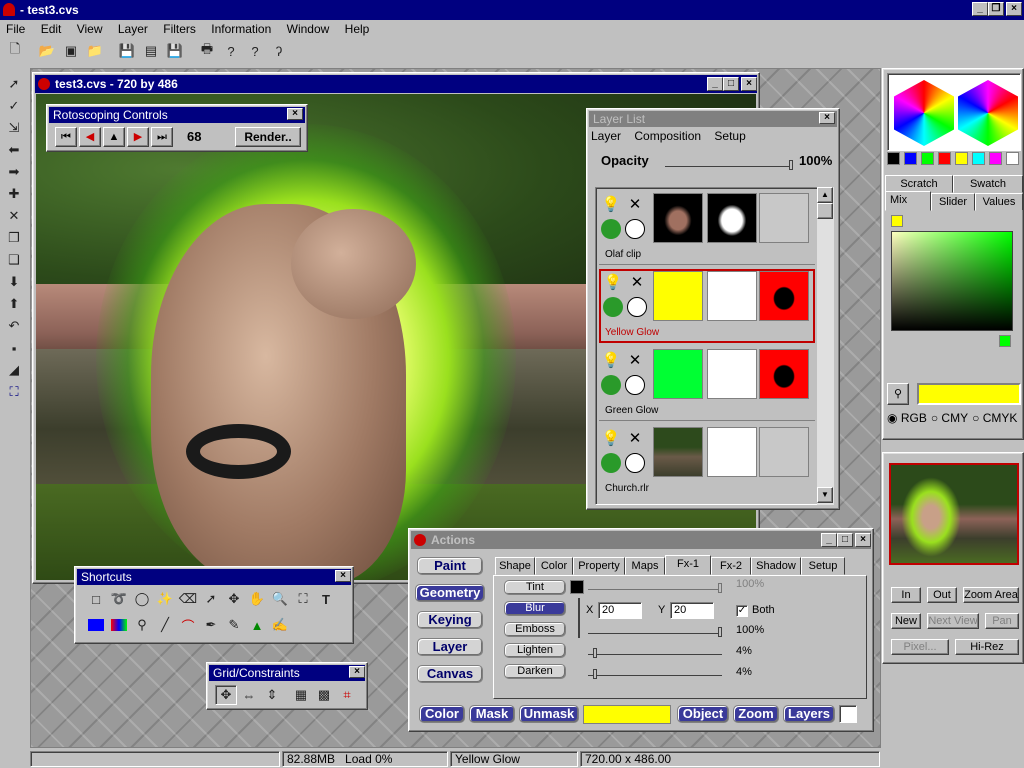  Describe the element at coordinates (324, 695) in the screenshot. I see `fine-grid-icon: ▩` at that location.